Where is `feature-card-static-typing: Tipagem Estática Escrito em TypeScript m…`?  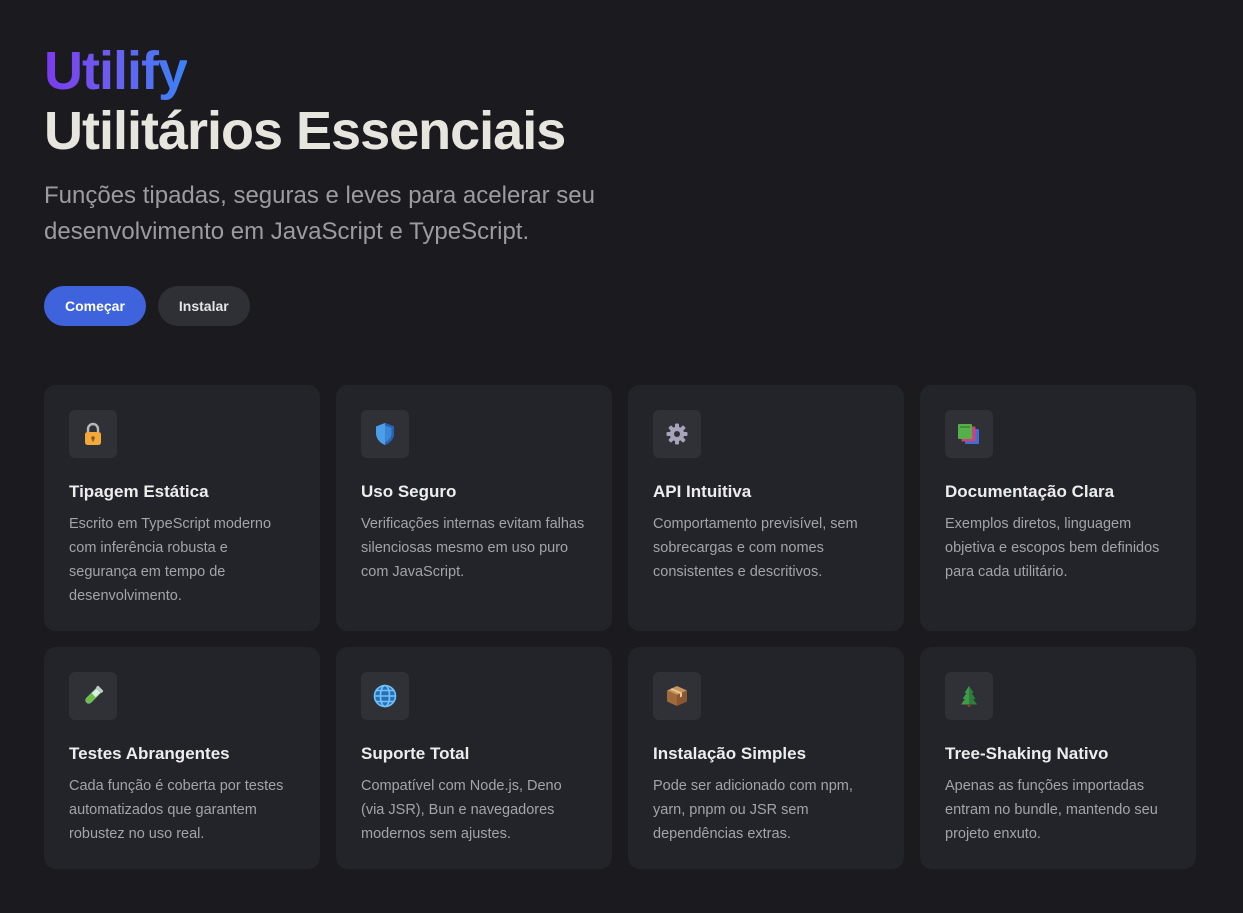
feature-card-static-typing: Tipagem Estática Escrito em TypeScript m… is located at coordinates (182, 508).